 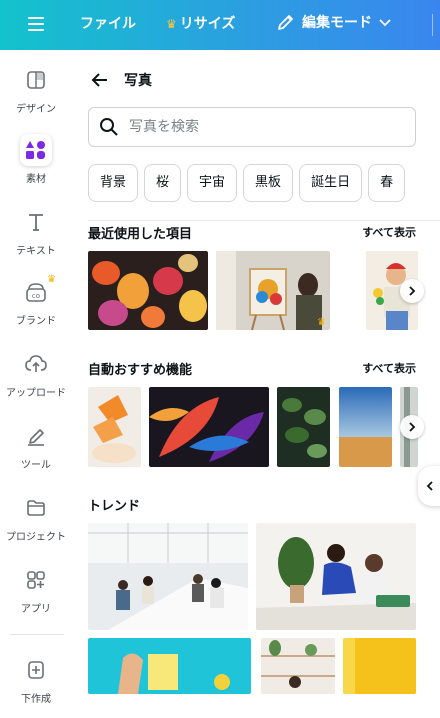 I want to click on sidebar-divider, so click(x=37, y=634).